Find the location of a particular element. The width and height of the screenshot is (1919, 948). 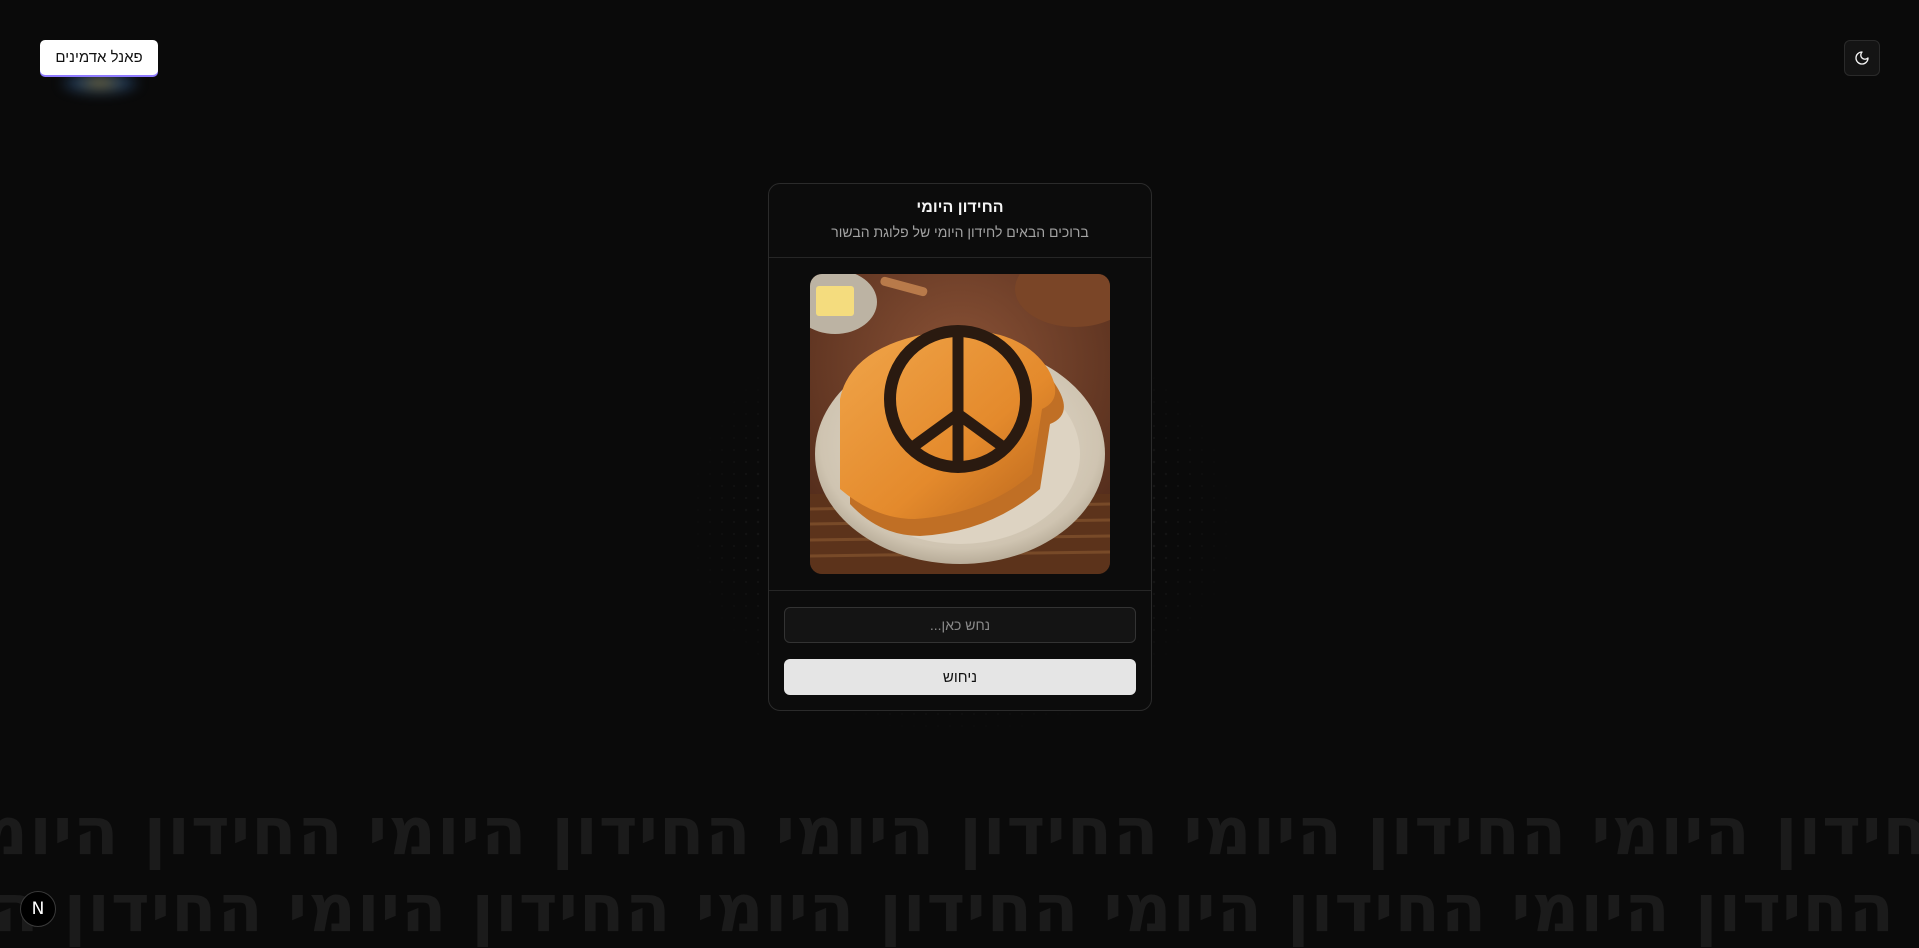

next-logo-badge: N is located at coordinates (38, 909).